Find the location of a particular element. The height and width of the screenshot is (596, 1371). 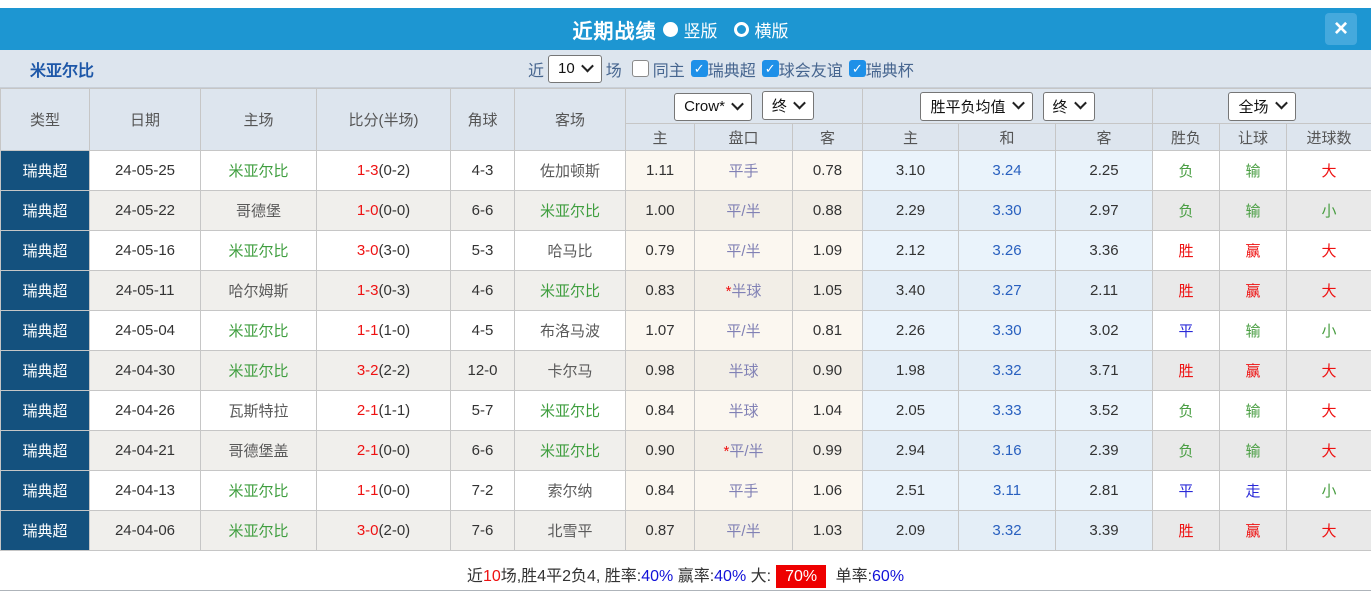

odds-away-cell: 0.90 is located at coordinates (827, 370).